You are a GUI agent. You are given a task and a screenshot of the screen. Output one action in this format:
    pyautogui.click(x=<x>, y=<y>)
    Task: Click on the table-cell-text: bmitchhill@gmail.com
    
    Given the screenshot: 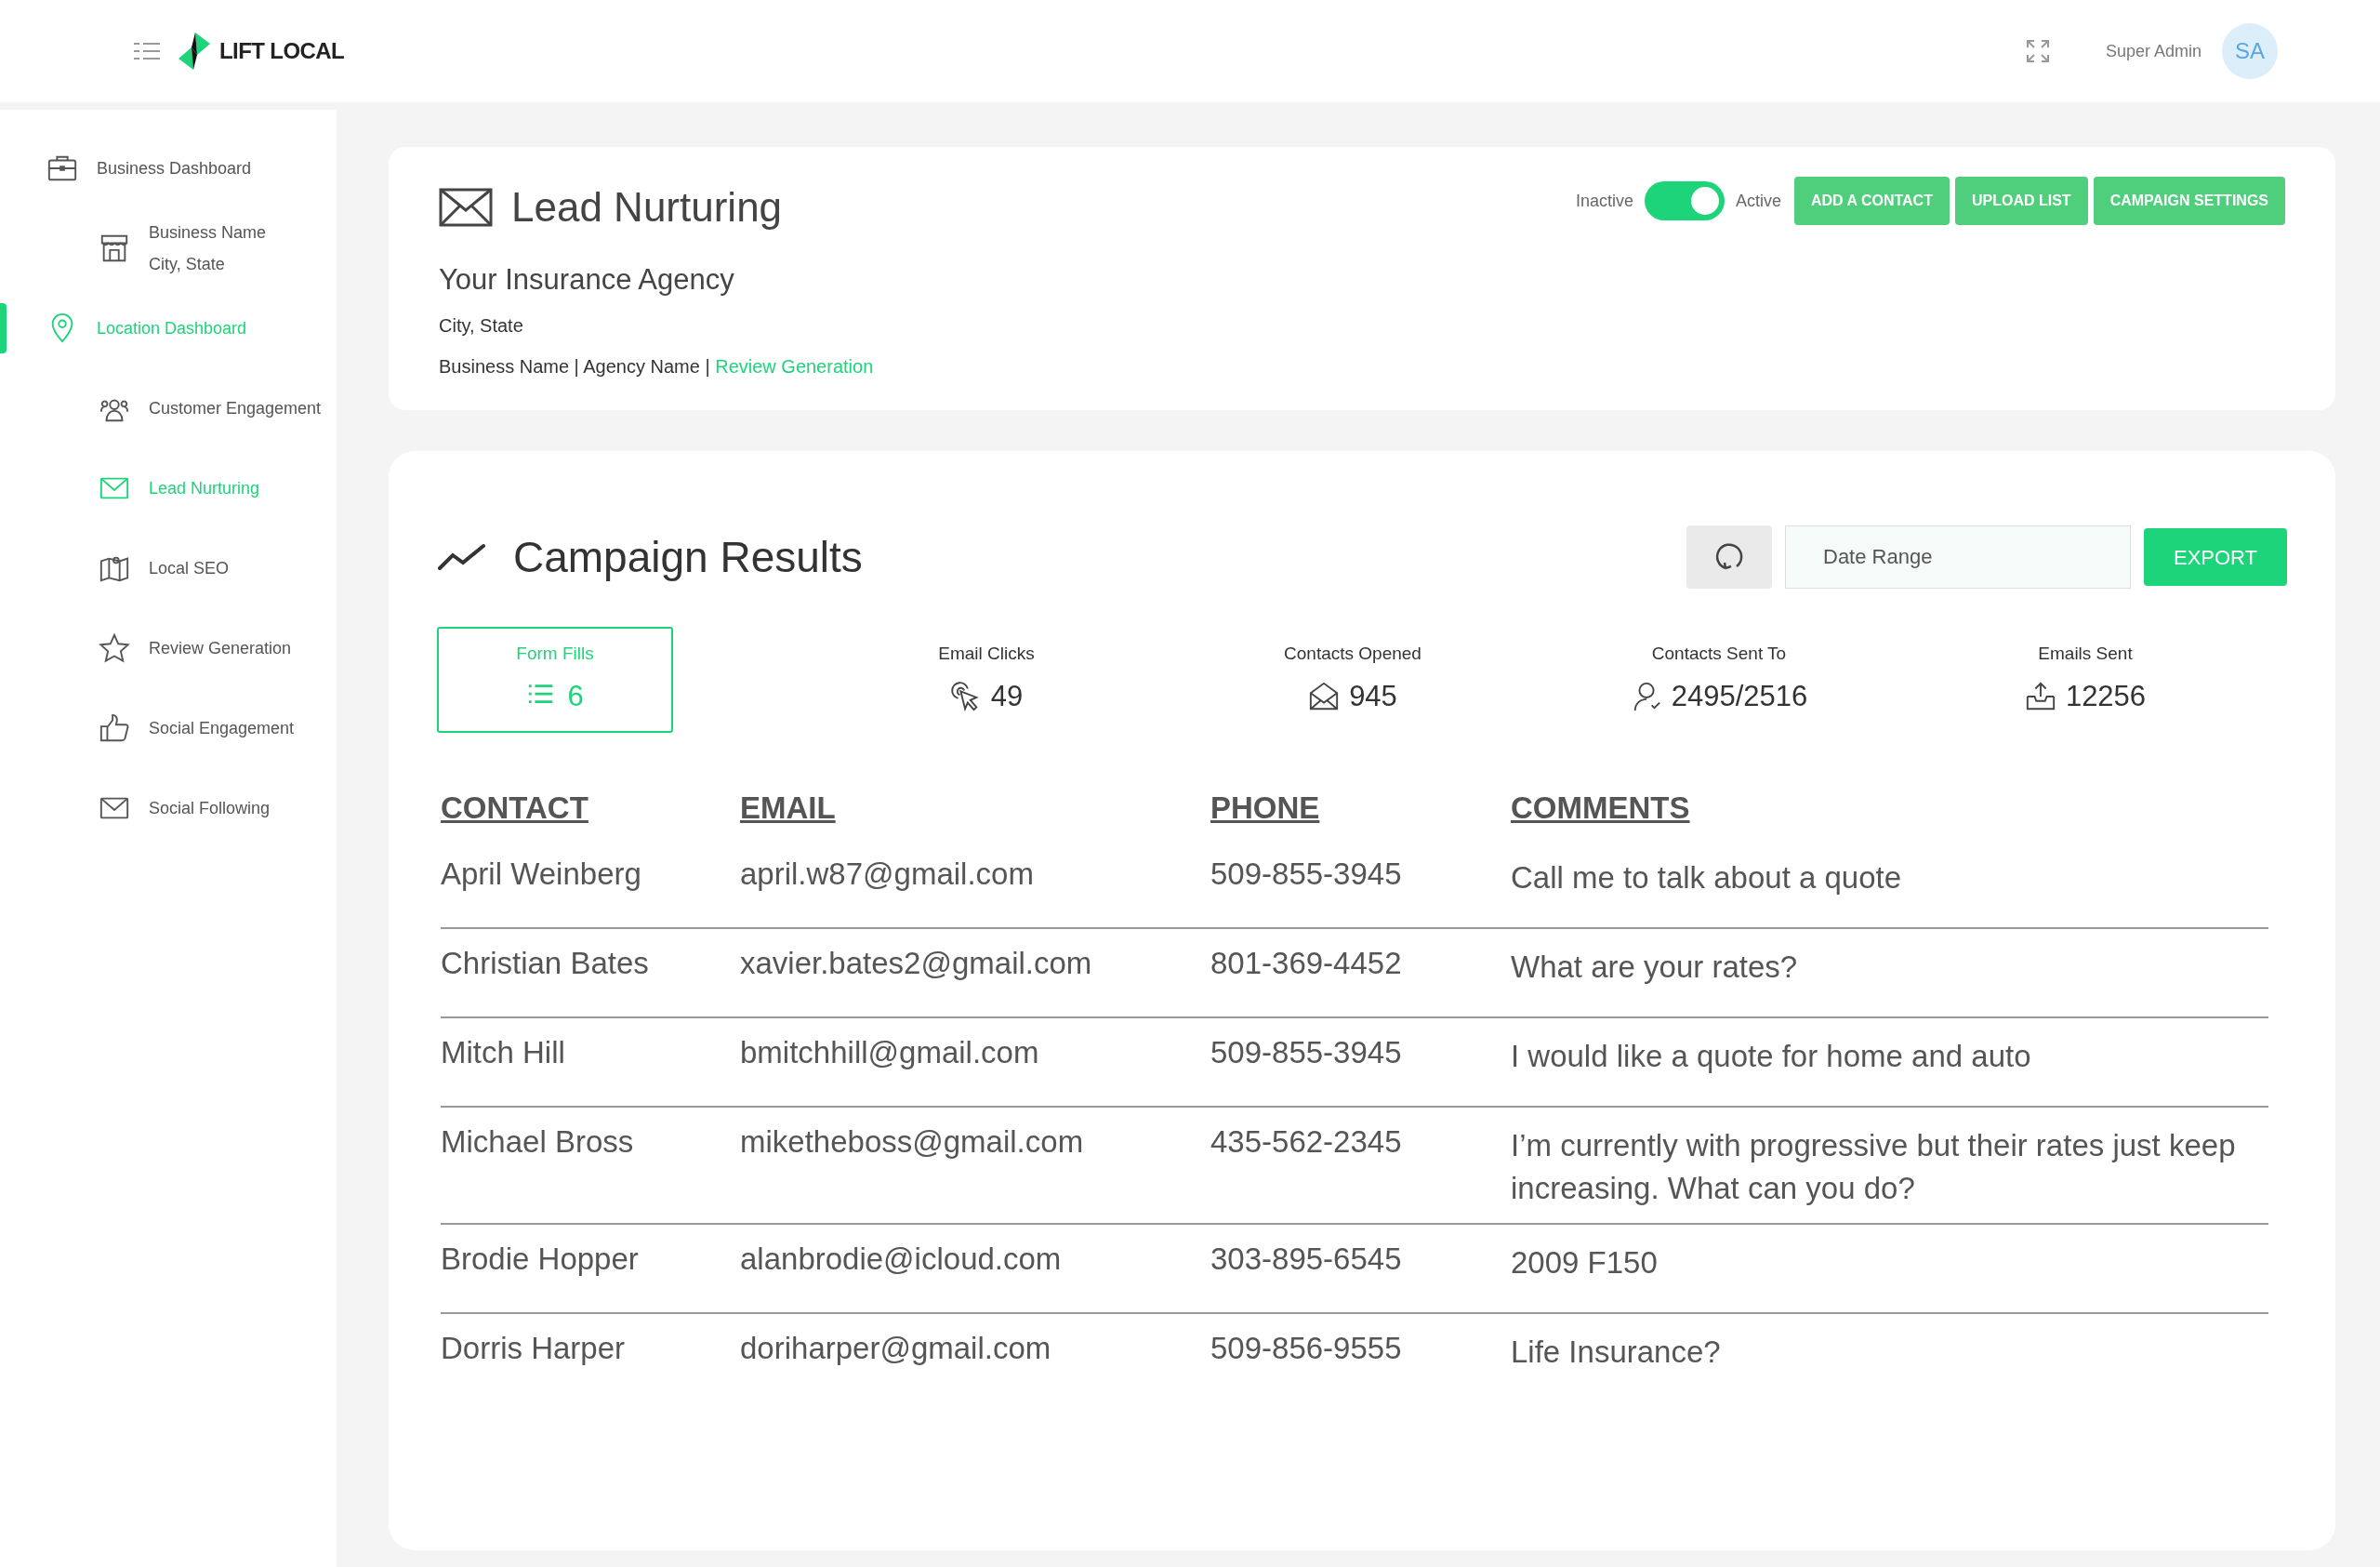 What is the action you would take?
    pyautogui.click(x=890, y=1052)
    